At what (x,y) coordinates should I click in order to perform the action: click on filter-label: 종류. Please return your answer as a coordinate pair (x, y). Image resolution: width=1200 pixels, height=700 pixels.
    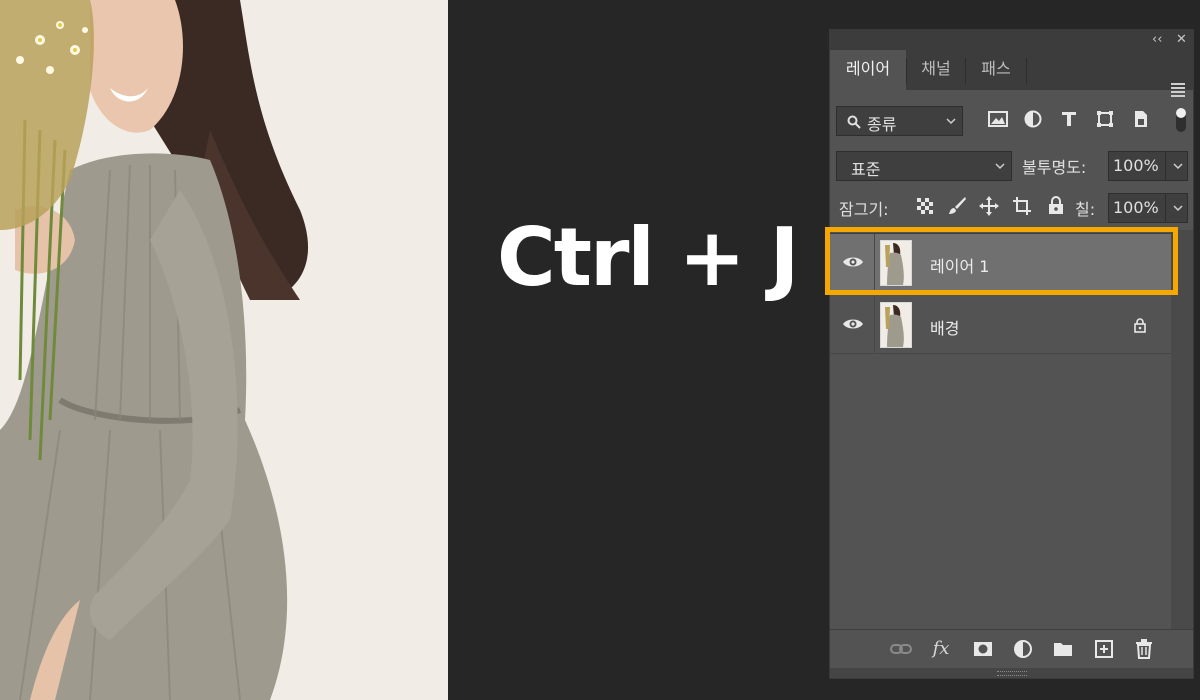
    Looking at the image, I should click on (882, 124).